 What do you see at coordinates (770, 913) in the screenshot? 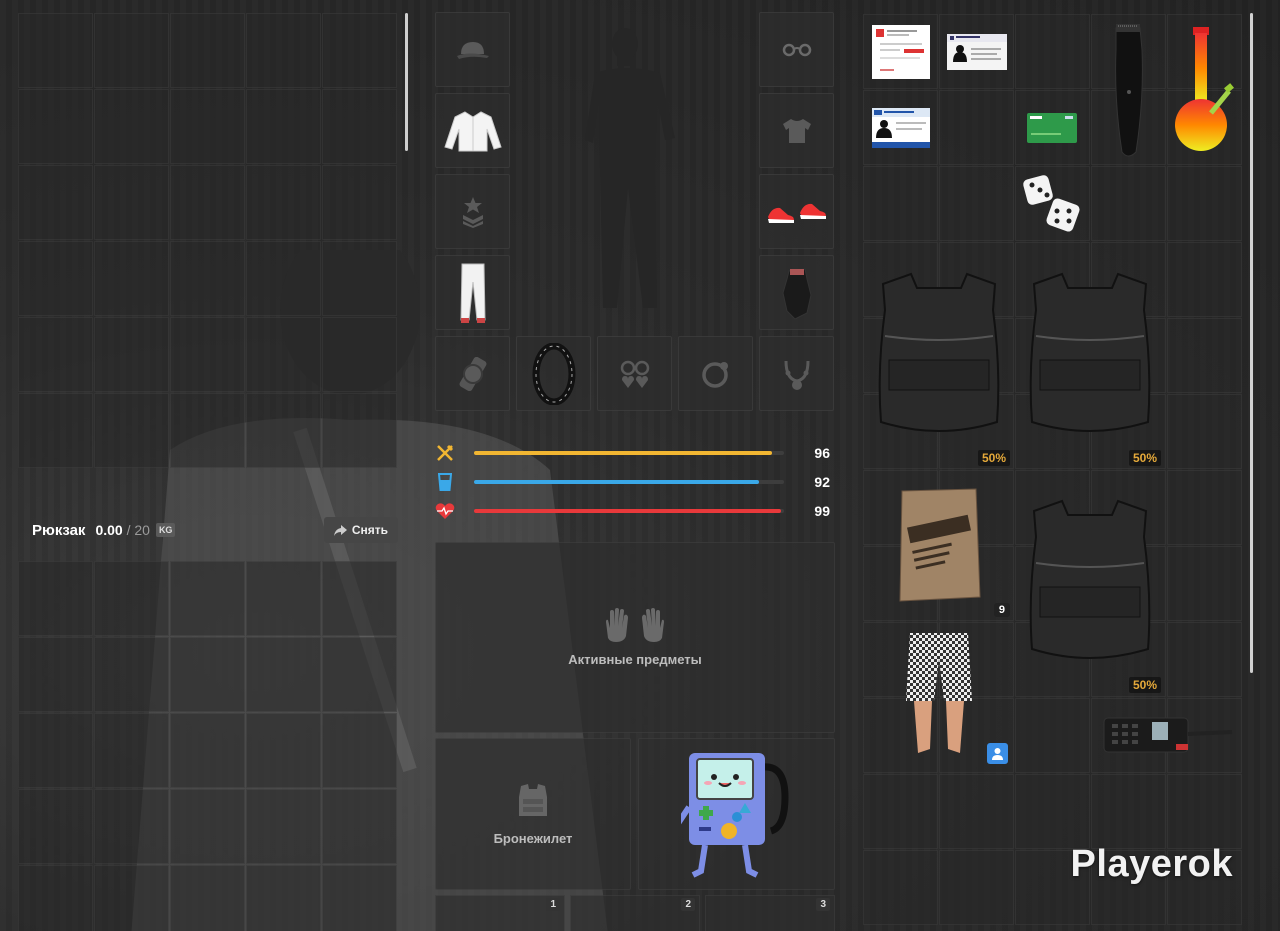
I see `hotbar-slot-3: 3` at bounding box center [770, 913].